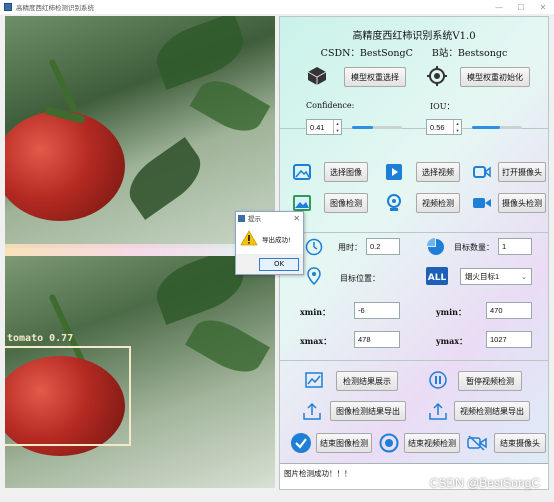 Image resolution: width=554 pixels, height=502 pixels. What do you see at coordinates (490, 381) in the screenshot?
I see `pause-video-button: 暂停视频检测` at bounding box center [490, 381].